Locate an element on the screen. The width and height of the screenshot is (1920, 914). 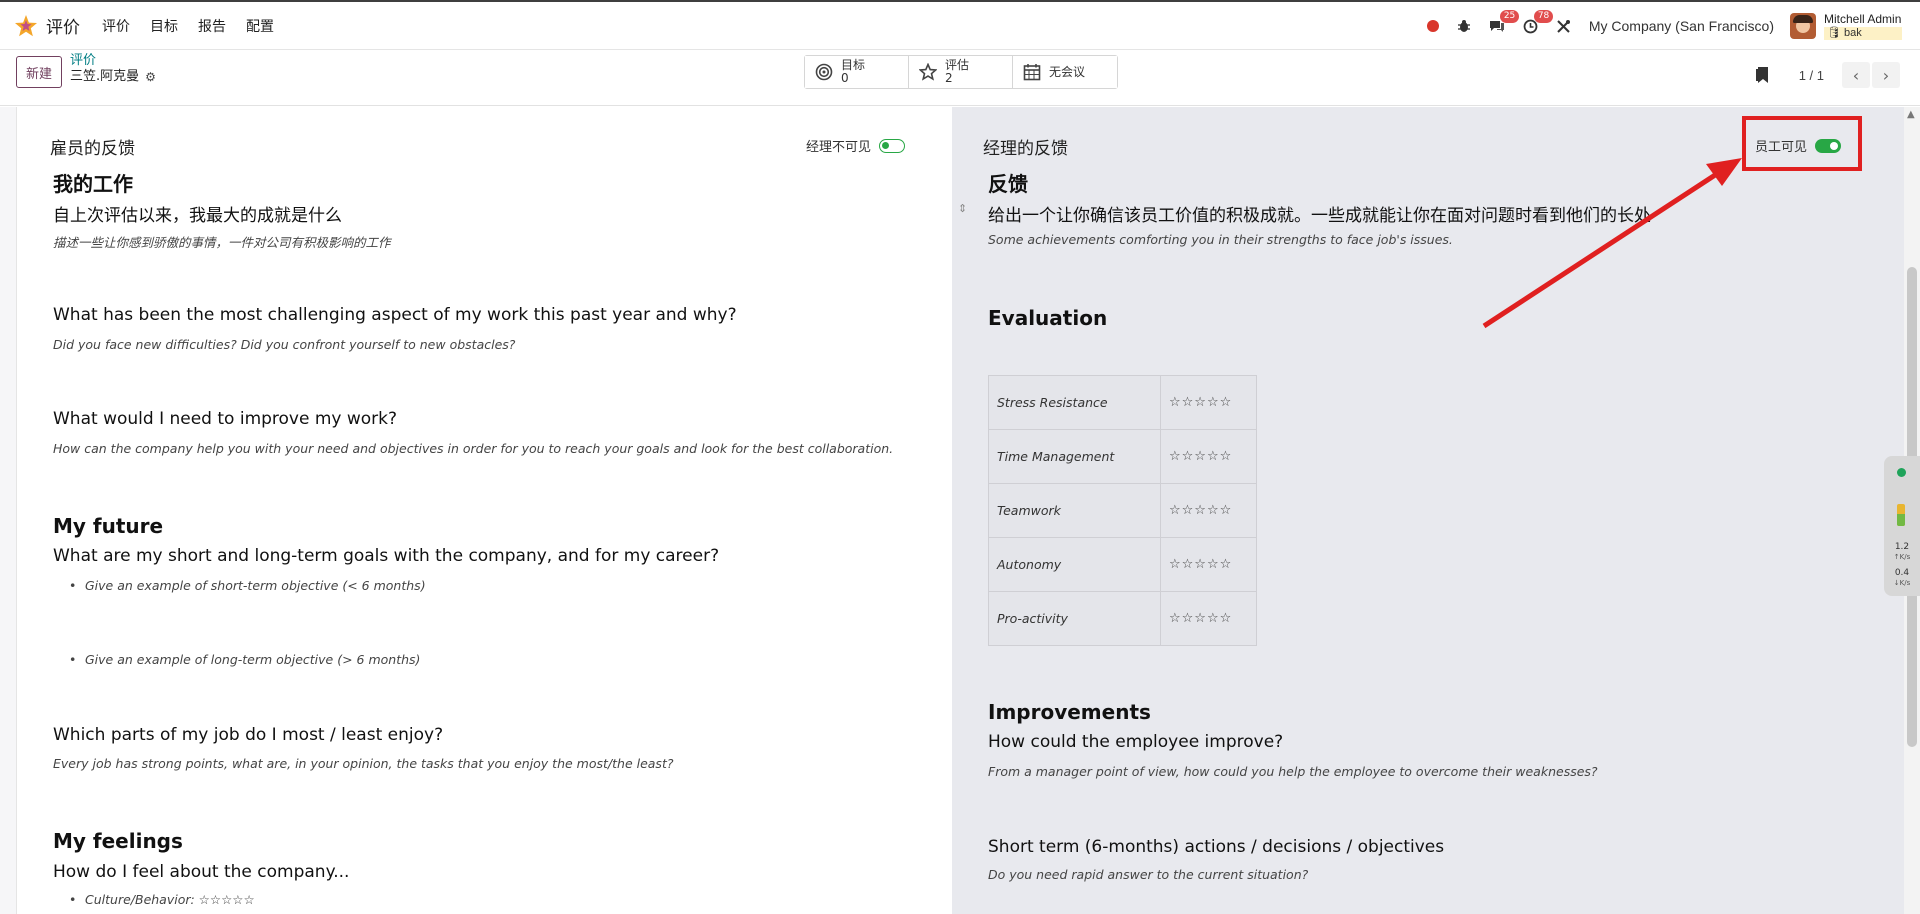
employee-feedback-title: 雇员的反馈 is located at coordinates (92, 149).